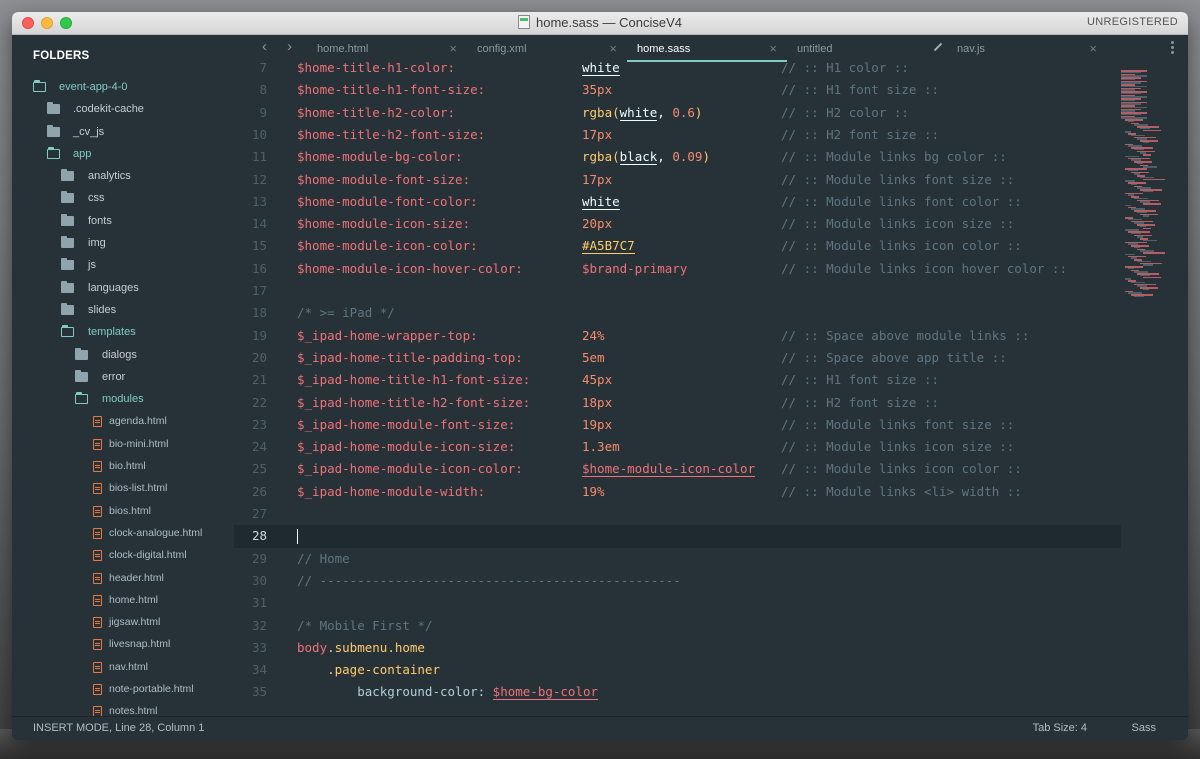 This screenshot has width=1200, height=759. Describe the element at coordinates (123, 512) in the screenshot. I see `file-item: bios.html` at that location.